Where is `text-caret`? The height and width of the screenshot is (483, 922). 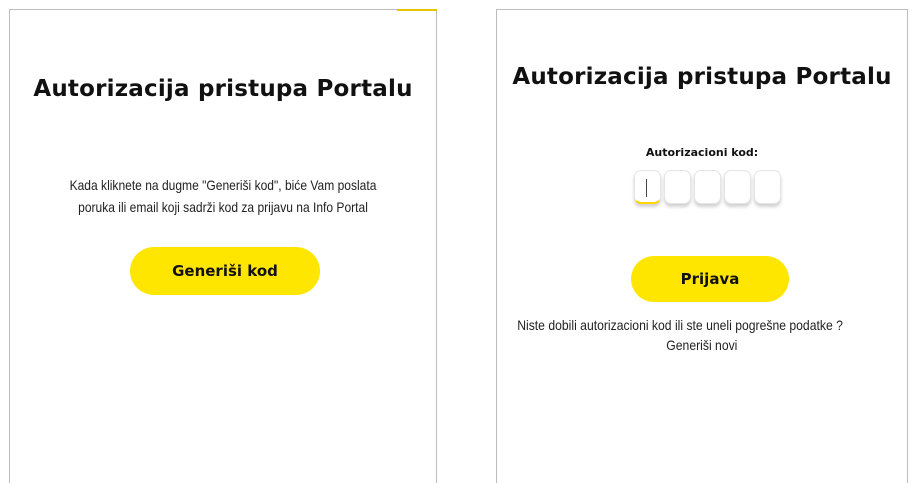 text-caret is located at coordinates (646, 188).